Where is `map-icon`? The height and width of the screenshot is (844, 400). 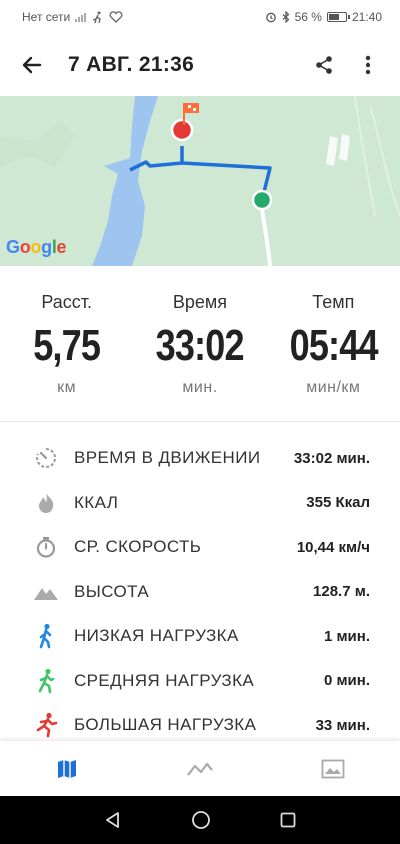
map-icon is located at coordinates (66, 768).